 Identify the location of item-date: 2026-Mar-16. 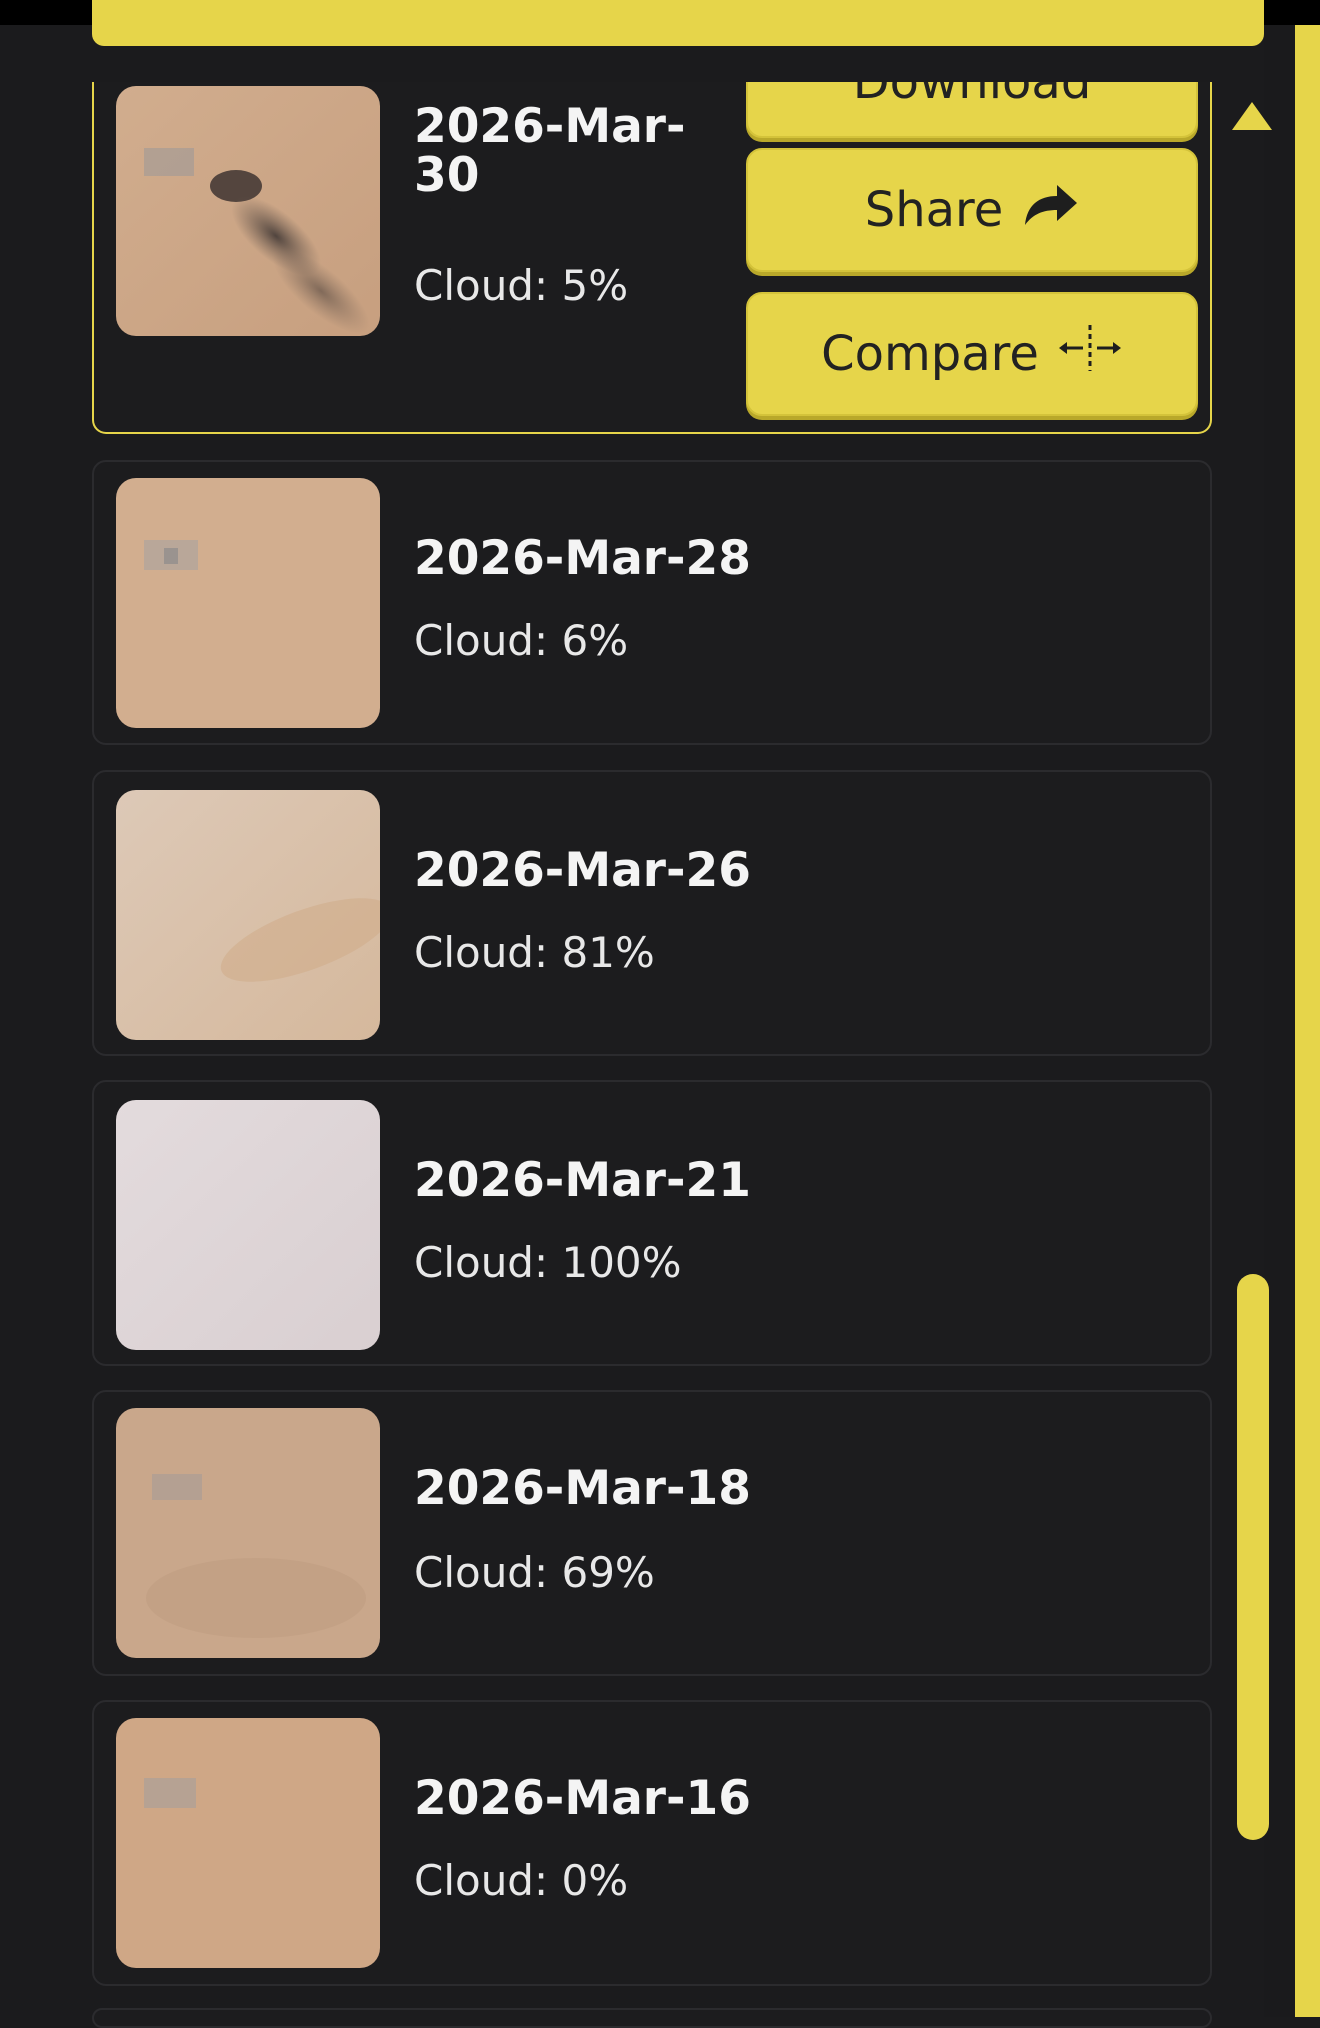
(582, 1798).